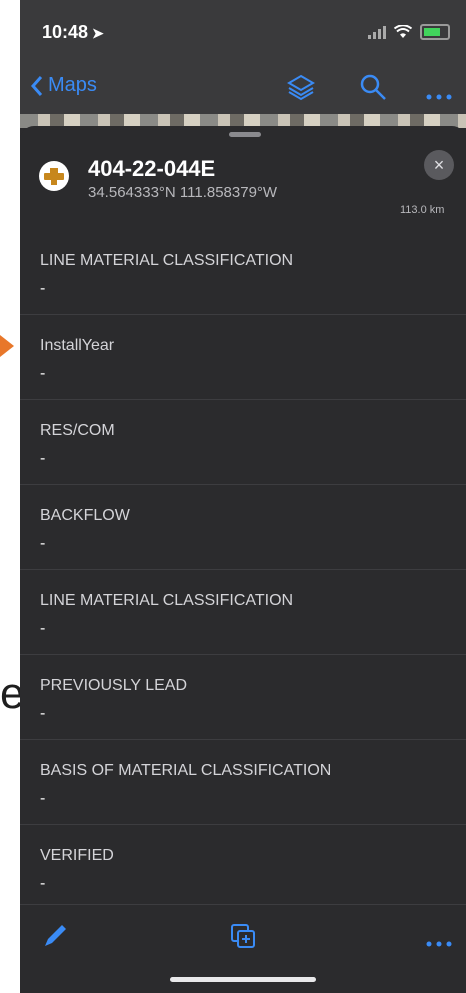 The height and width of the screenshot is (993, 466). I want to click on attribute-label: InstallYear, so click(77, 345).